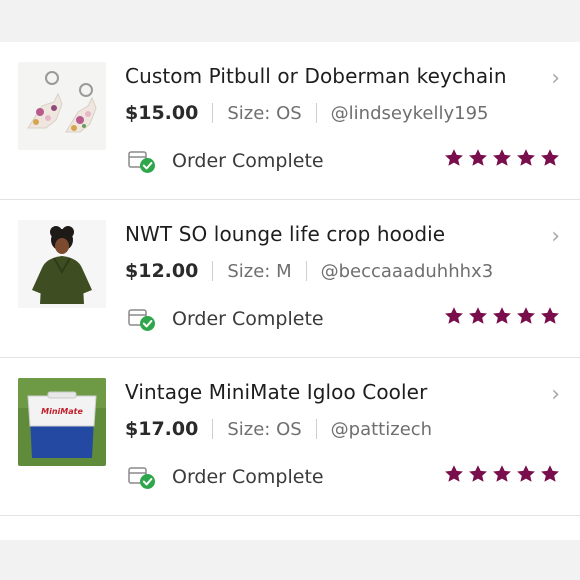 The height and width of the screenshot is (580, 580). What do you see at coordinates (306, 113) in the screenshot?
I see `item-meta: $15.00 Size: OS @lindseykelly195` at bounding box center [306, 113].